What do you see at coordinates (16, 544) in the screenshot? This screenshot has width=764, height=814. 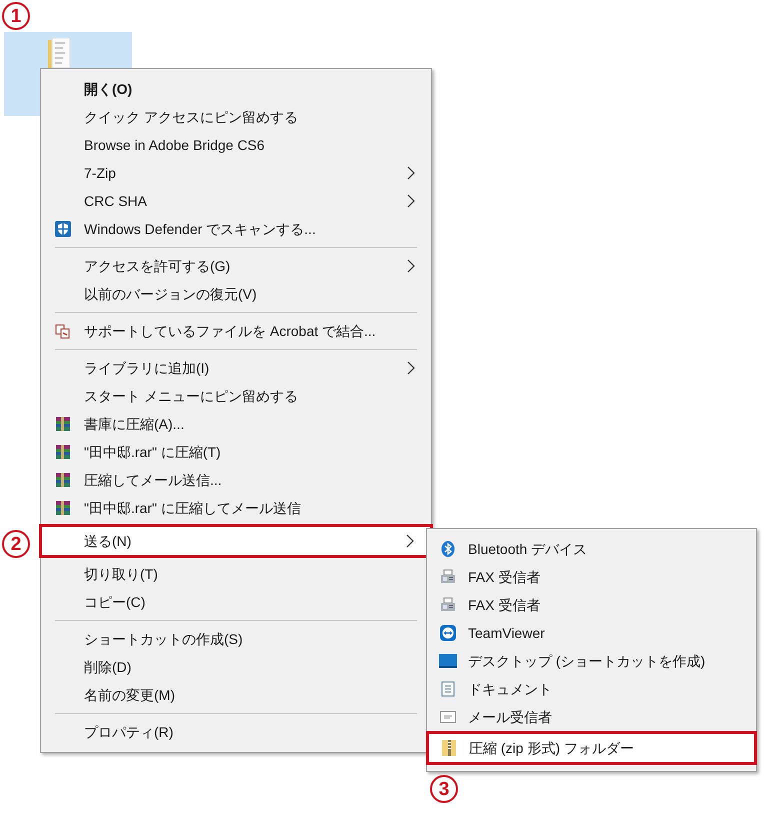 I see `step-number: 2` at bounding box center [16, 544].